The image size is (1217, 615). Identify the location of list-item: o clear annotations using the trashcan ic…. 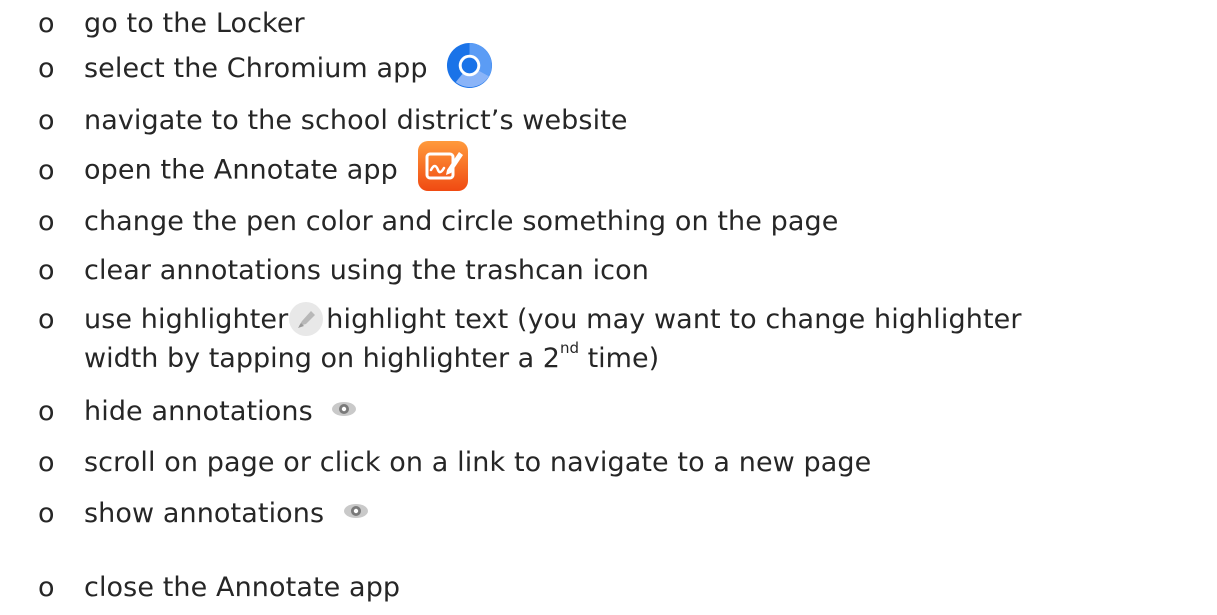
(343, 271).